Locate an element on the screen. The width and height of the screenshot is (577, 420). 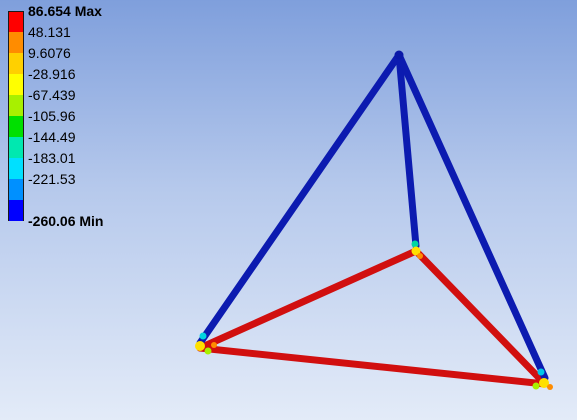
base-member-right is located at coordinates (480, 317).